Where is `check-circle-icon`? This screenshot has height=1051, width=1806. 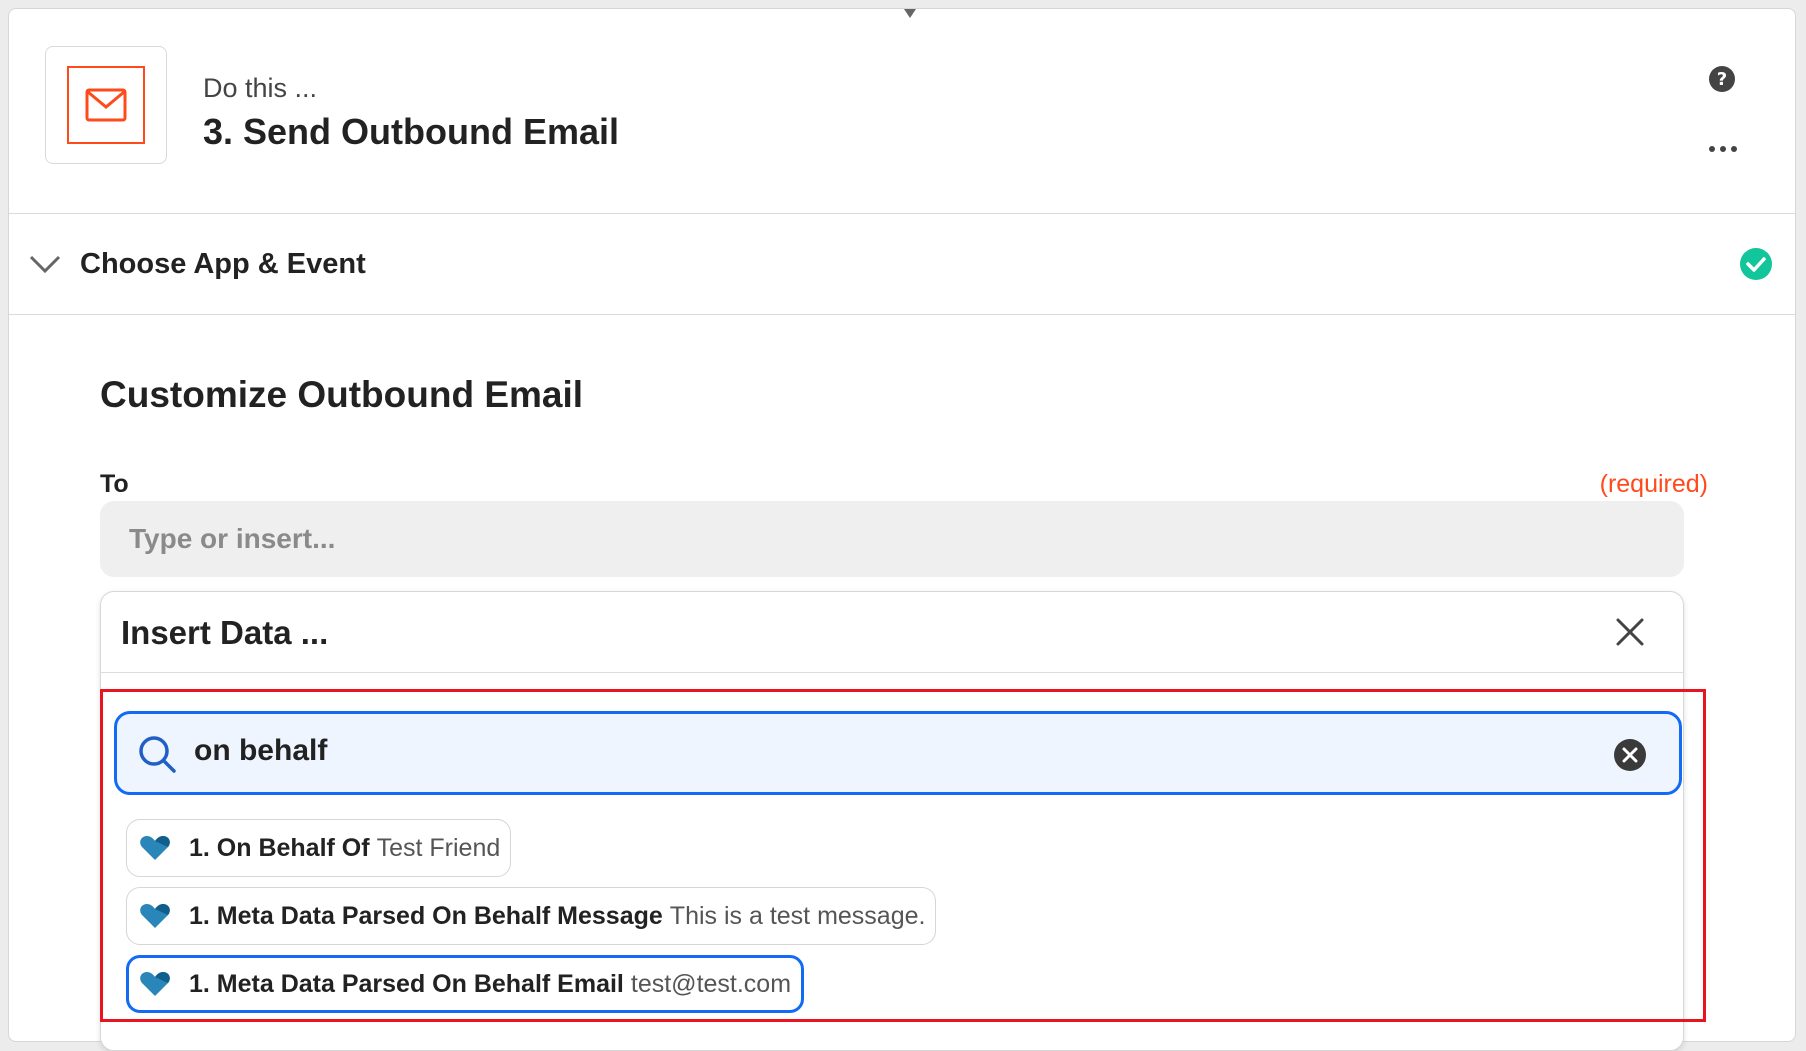
check-circle-icon is located at coordinates (1756, 264).